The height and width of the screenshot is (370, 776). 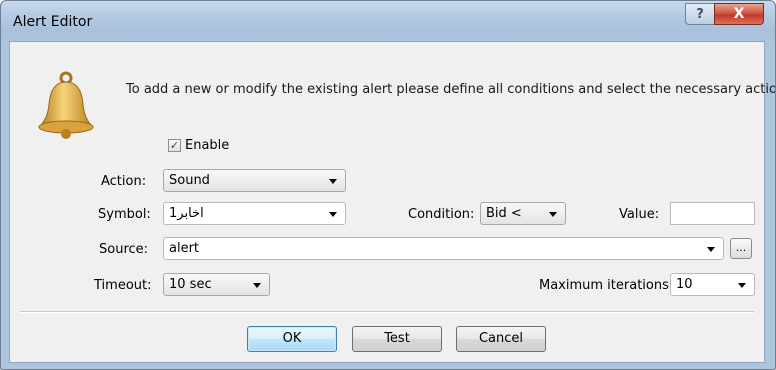 I want to click on window-title: Alert Editor, so click(x=53, y=22).